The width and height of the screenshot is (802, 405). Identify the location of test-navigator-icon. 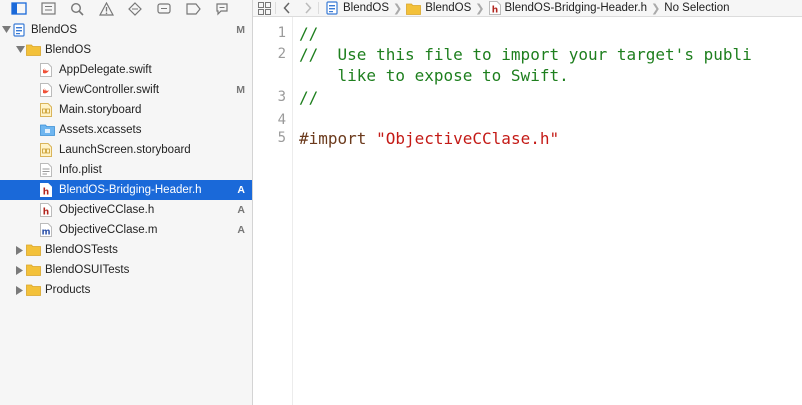
(135, 8).